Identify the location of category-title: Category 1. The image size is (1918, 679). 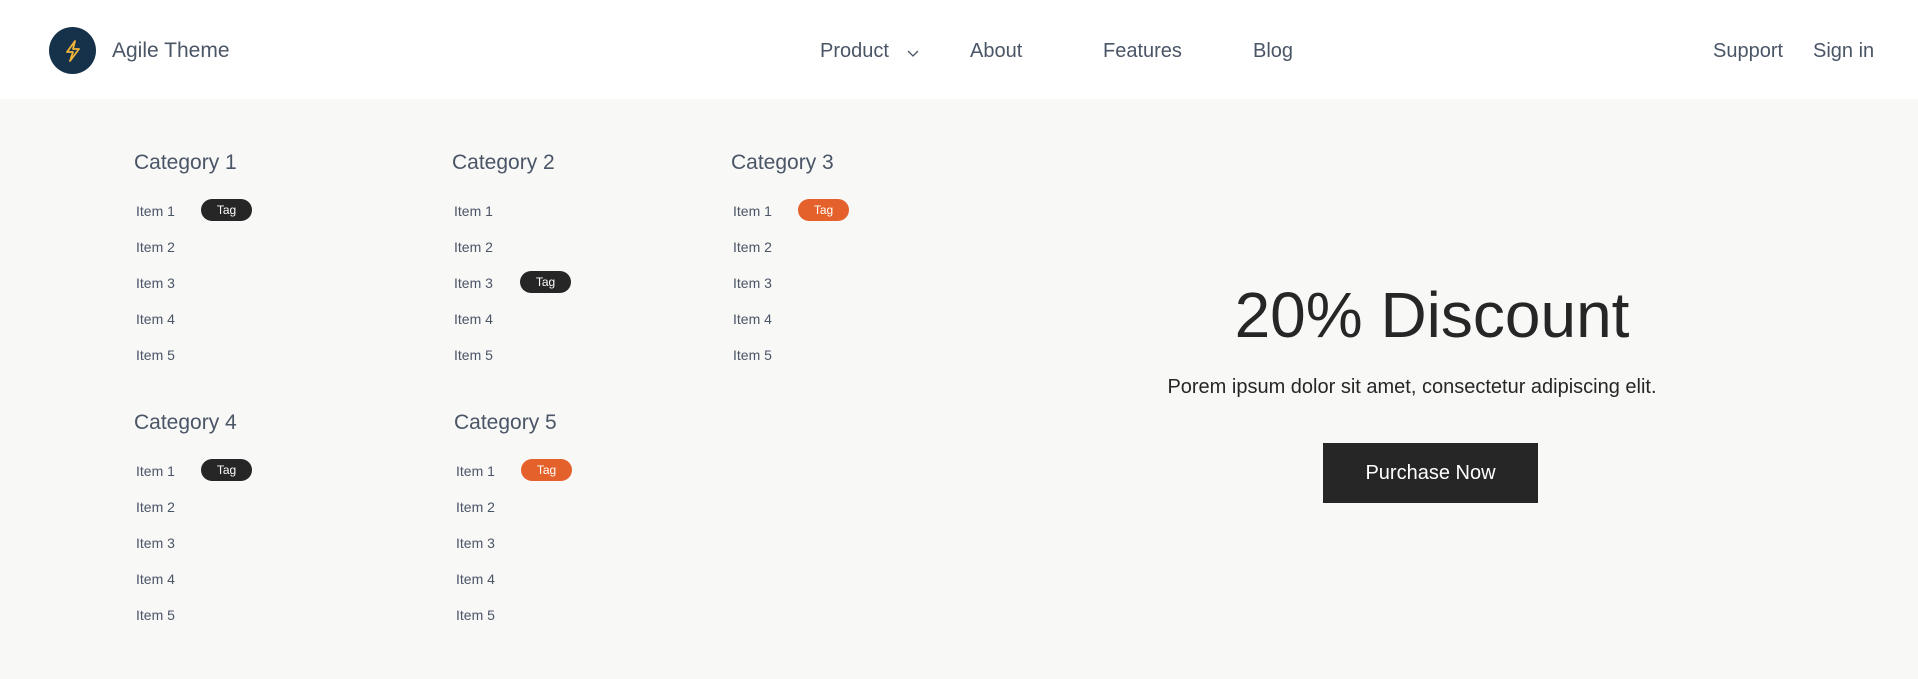
(185, 162).